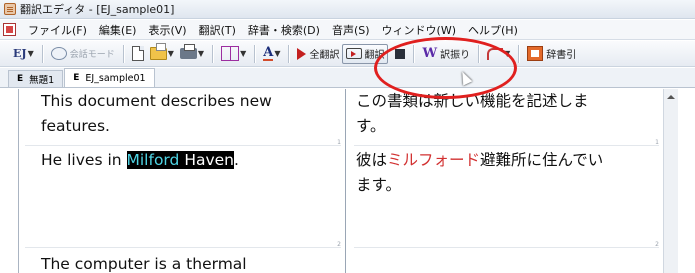 The width and height of the screenshot is (695, 273). Describe the element at coordinates (236, 160) in the screenshot. I see `source-text: .` at that location.